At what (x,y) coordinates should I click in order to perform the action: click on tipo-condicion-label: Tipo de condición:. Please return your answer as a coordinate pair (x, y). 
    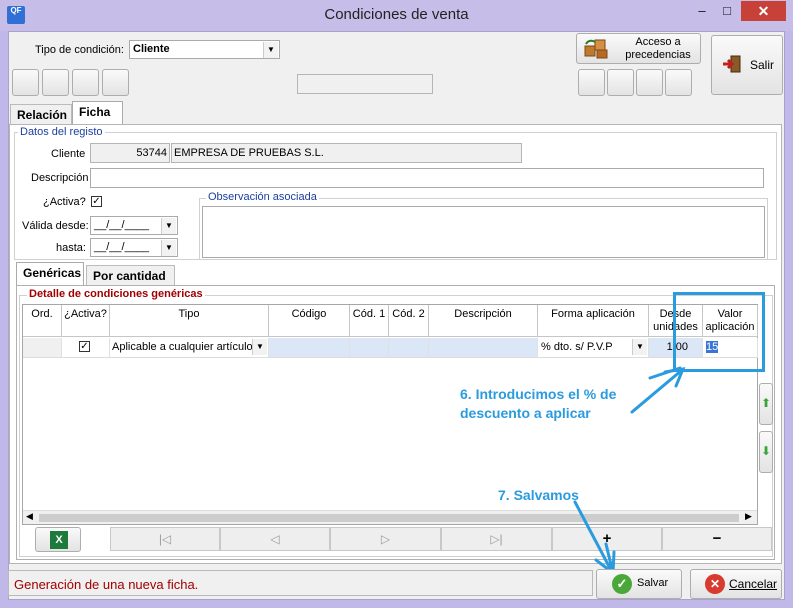
    Looking at the image, I should click on (79, 50).